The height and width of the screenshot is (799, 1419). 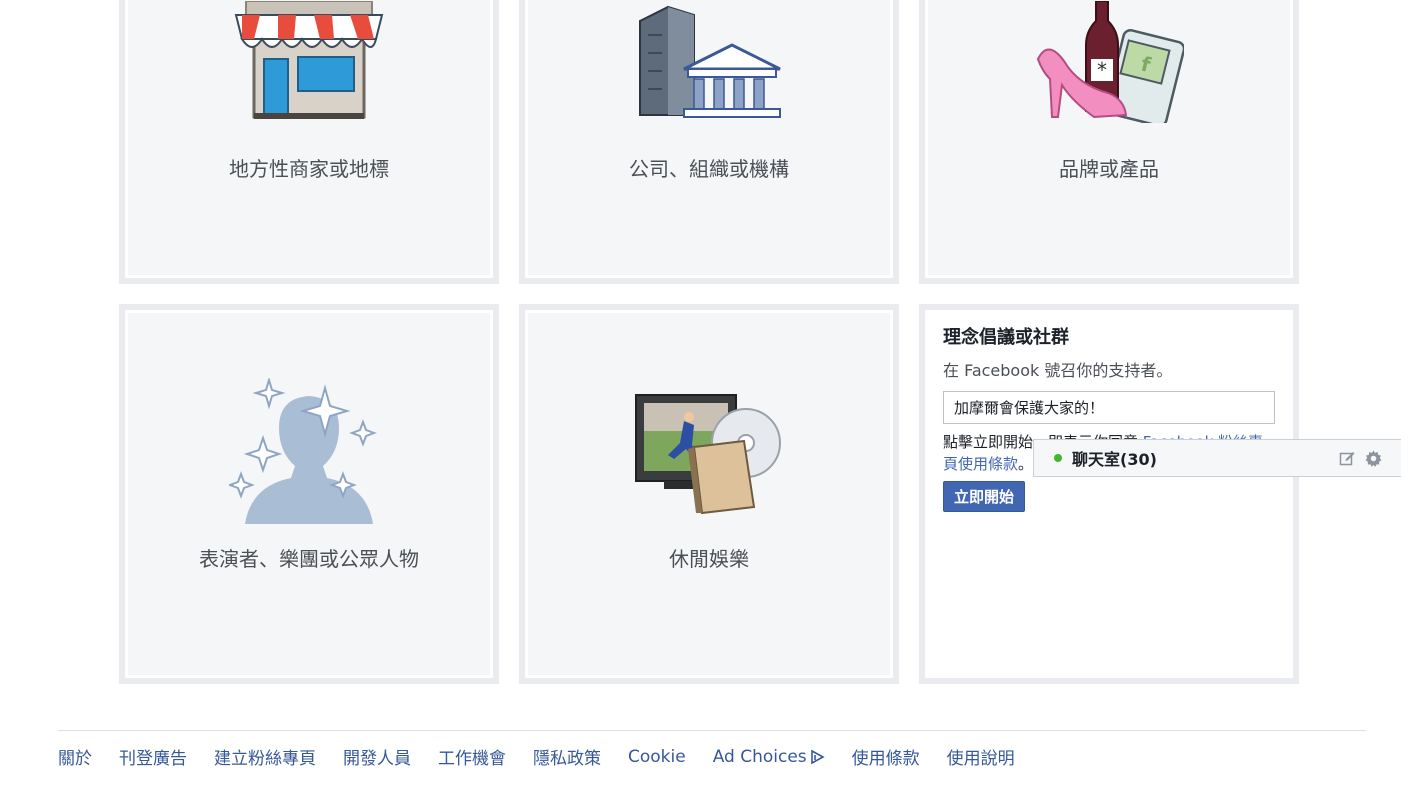 What do you see at coordinates (712, 730) in the screenshot?
I see `footer-divider` at bounding box center [712, 730].